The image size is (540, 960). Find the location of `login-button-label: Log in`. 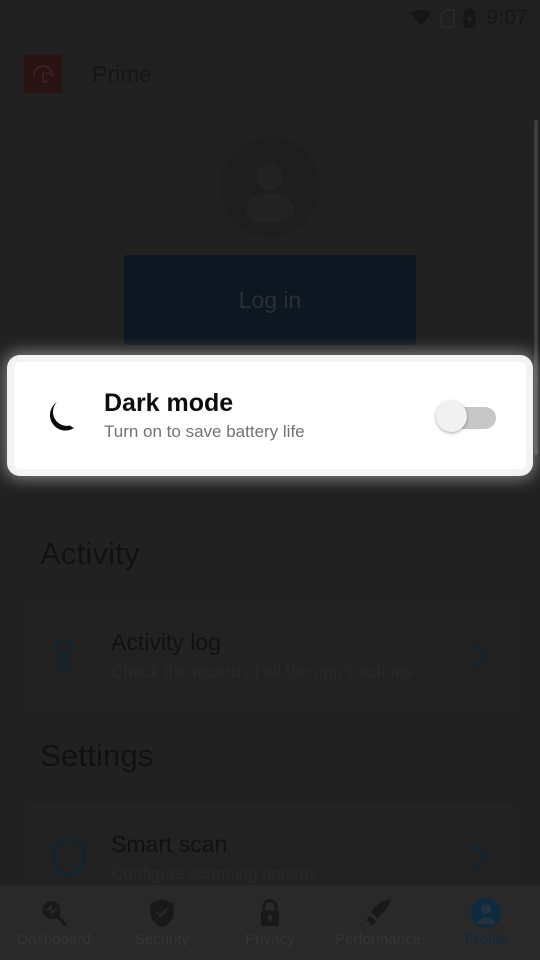

login-button-label: Log in is located at coordinates (270, 299).